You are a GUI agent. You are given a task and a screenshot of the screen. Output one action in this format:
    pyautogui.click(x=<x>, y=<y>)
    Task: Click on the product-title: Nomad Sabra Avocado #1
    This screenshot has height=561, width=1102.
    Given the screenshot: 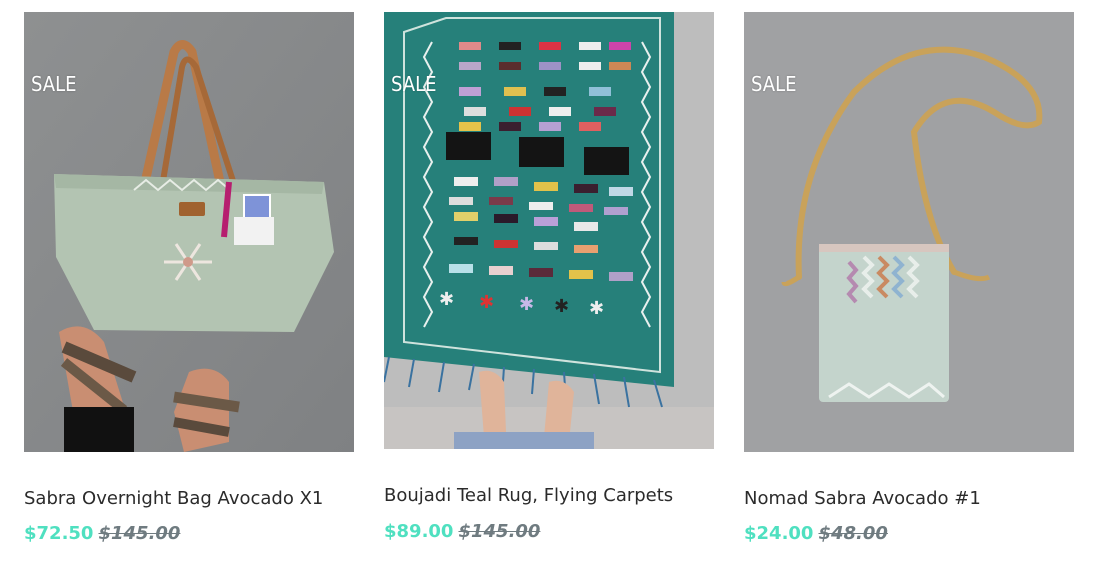 What is the action you would take?
    pyautogui.click(x=862, y=498)
    